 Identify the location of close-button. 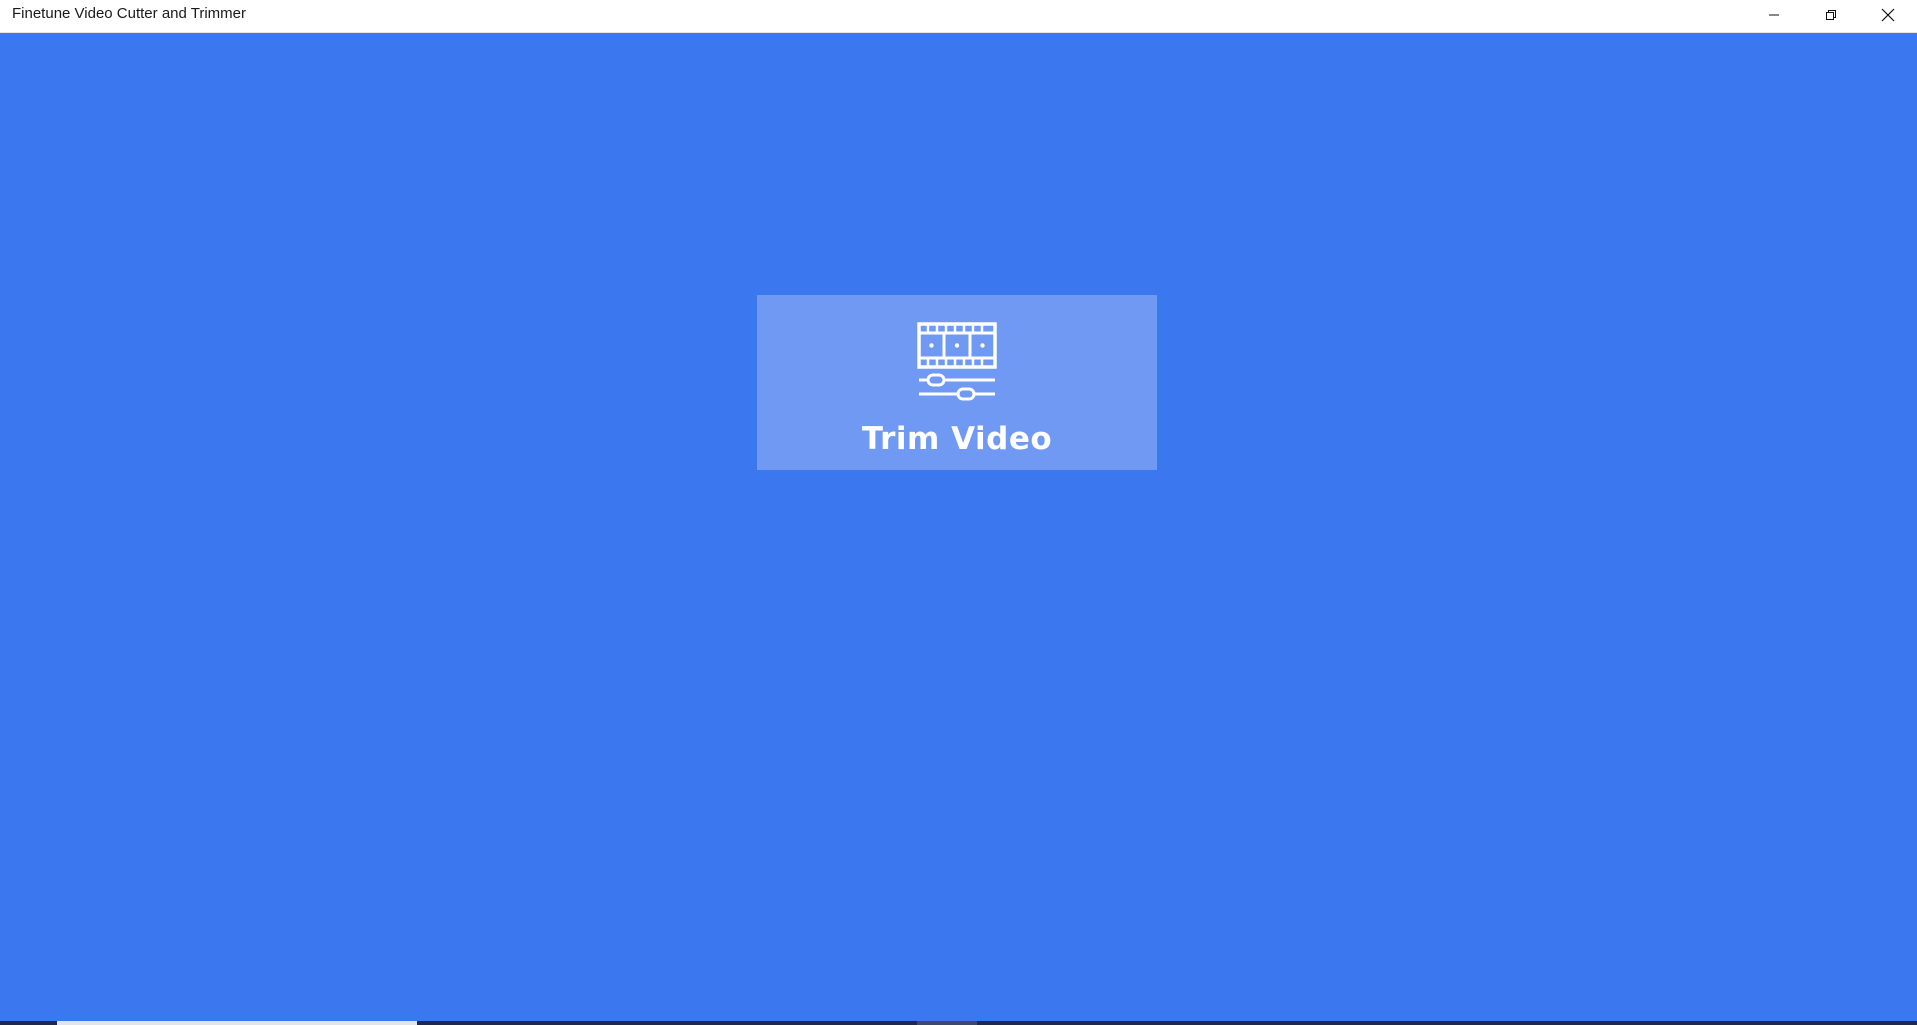
(1888, 15).